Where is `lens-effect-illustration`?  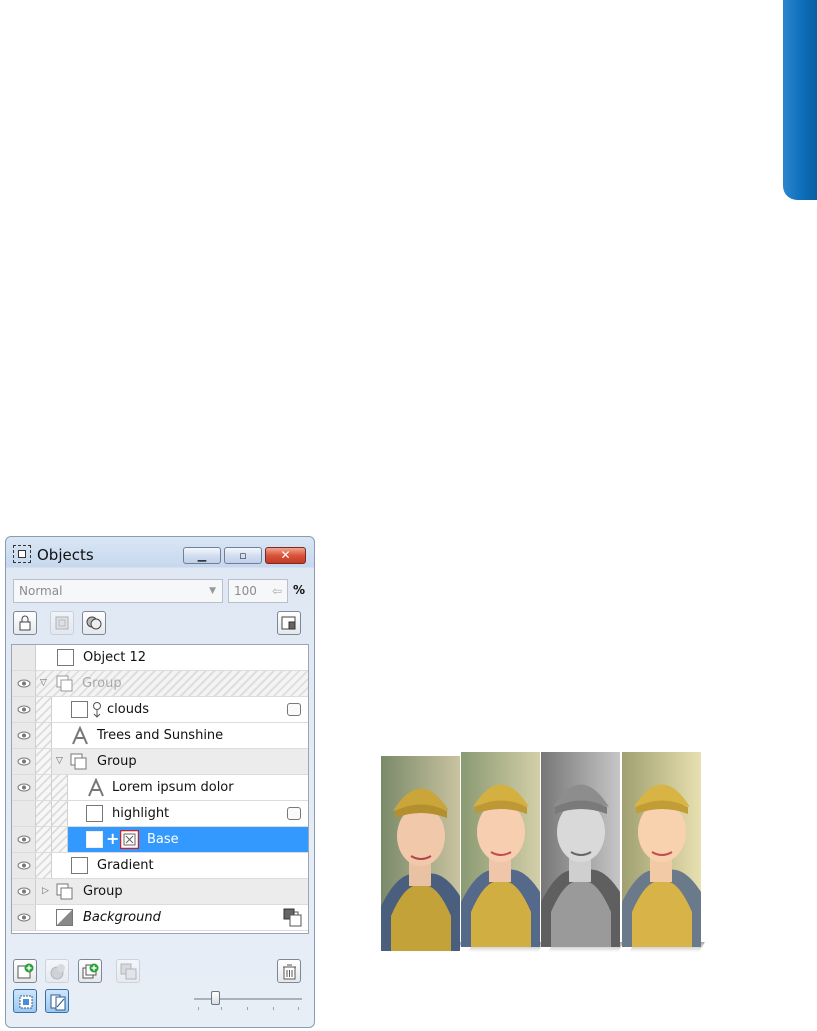
lens-effect-illustration is located at coordinates (552, 853).